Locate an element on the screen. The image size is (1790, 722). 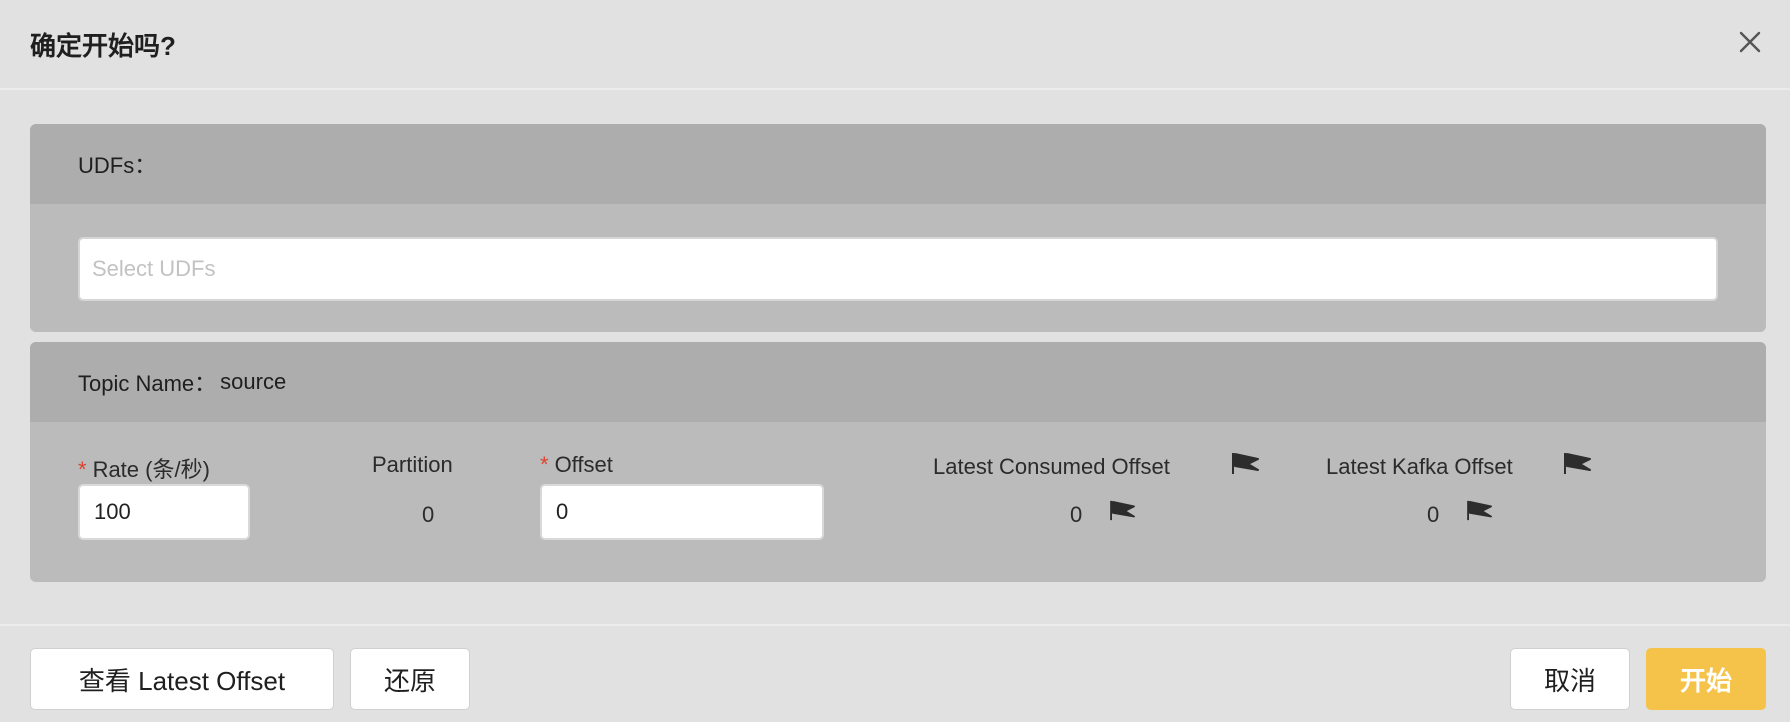
udfs-label: UDFs： is located at coordinates (117, 165).